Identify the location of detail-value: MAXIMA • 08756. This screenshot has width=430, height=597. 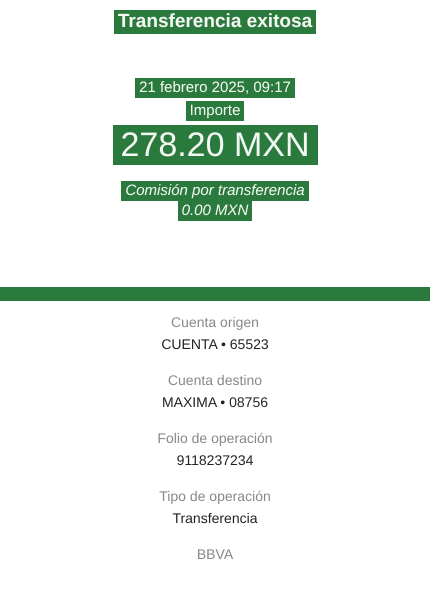
(215, 402).